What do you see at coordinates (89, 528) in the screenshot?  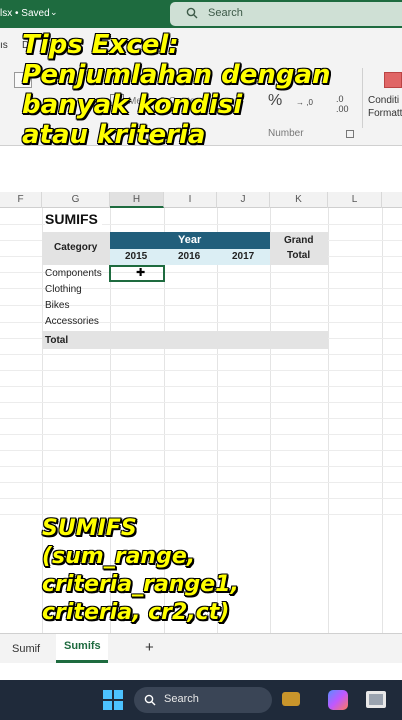 I see `overlay-formula-line: SUMIFS` at bounding box center [89, 528].